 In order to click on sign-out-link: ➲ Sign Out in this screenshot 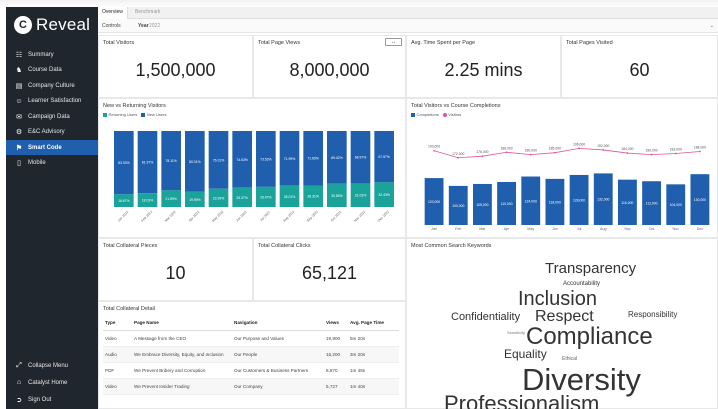, I will do `click(52, 399)`.